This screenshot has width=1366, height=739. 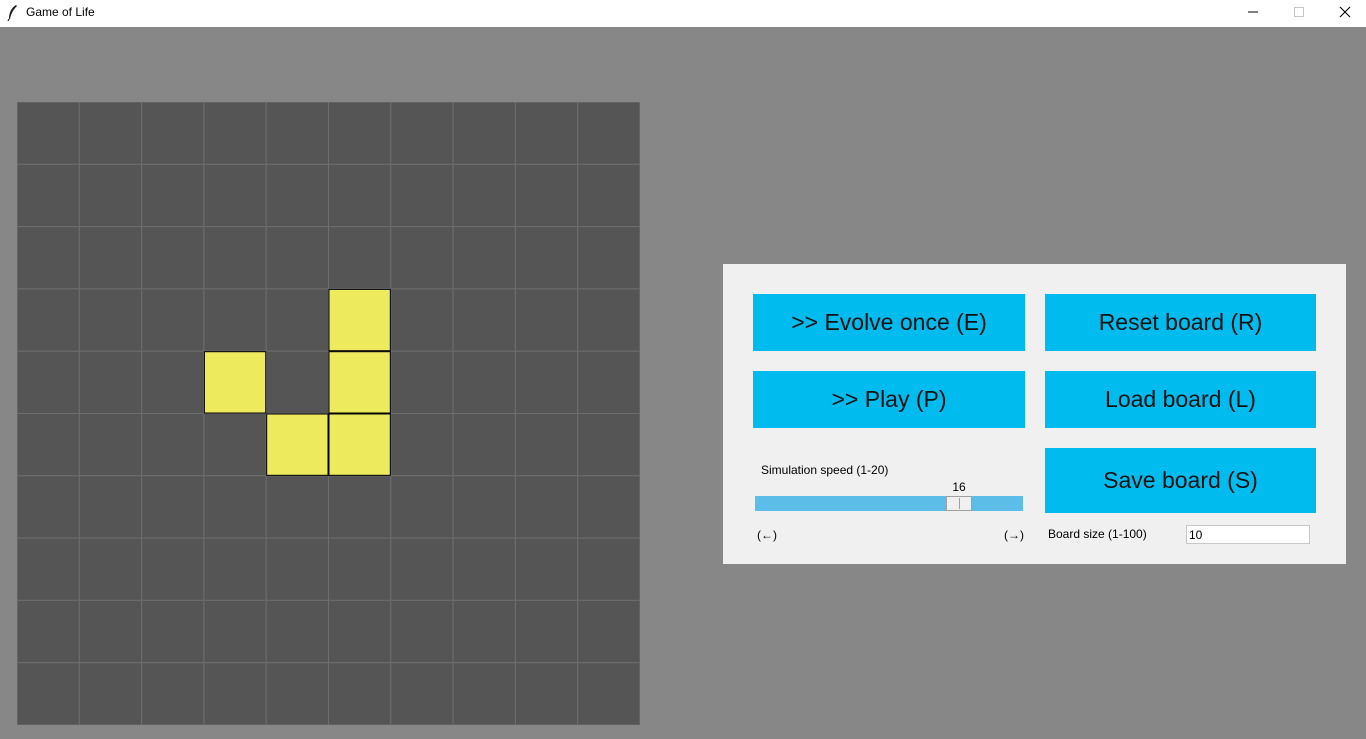 What do you see at coordinates (1248, 534) in the screenshot?
I see `board-size-input` at bounding box center [1248, 534].